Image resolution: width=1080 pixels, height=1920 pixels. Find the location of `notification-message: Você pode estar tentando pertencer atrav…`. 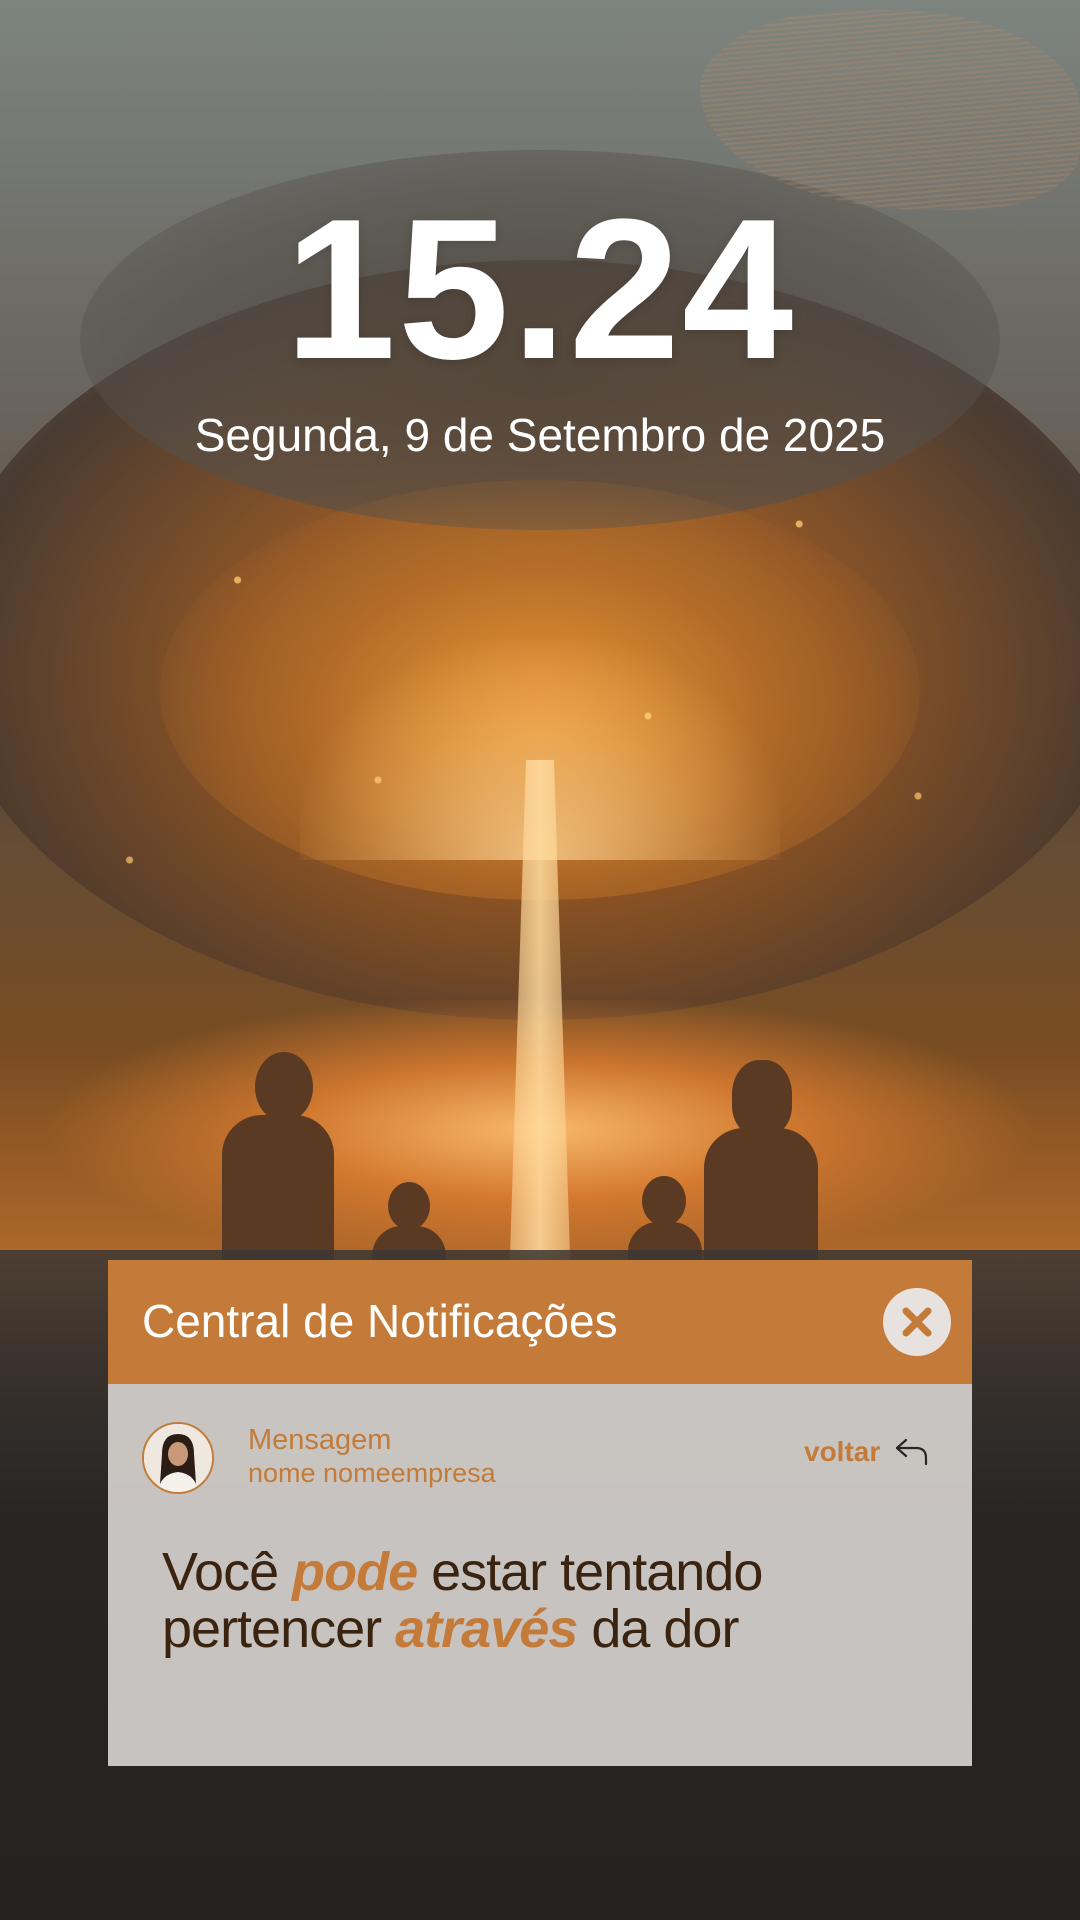

notification-message: Você pode estar tentando pertencer atrav… is located at coordinates (542, 1600).